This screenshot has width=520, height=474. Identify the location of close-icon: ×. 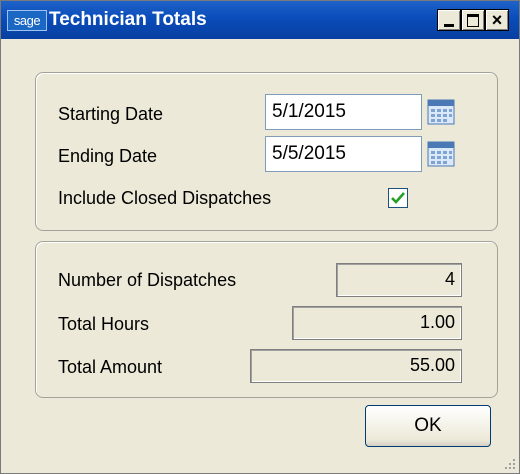
(497, 20).